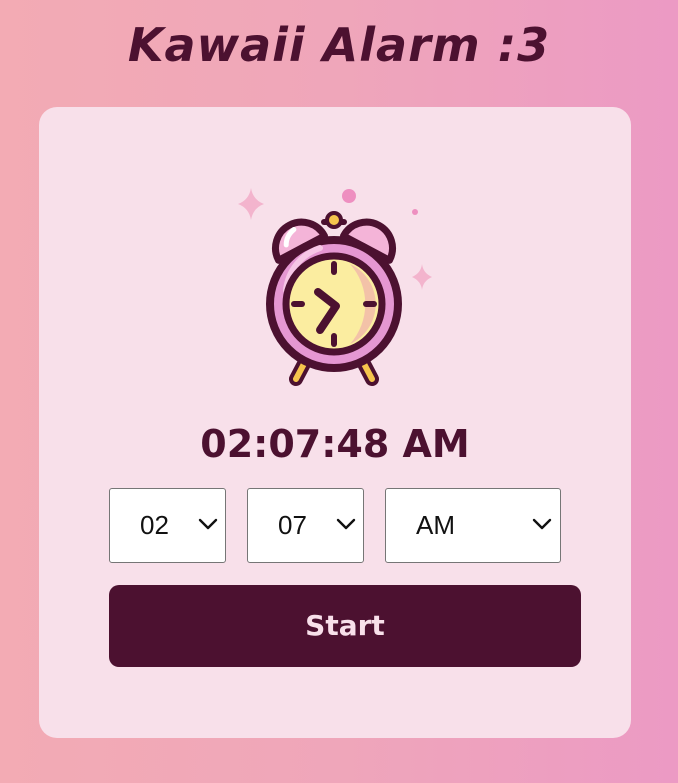  What do you see at coordinates (435, 525) in the screenshot?
I see `period-select-value: AM` at bounding box center [435, 525].